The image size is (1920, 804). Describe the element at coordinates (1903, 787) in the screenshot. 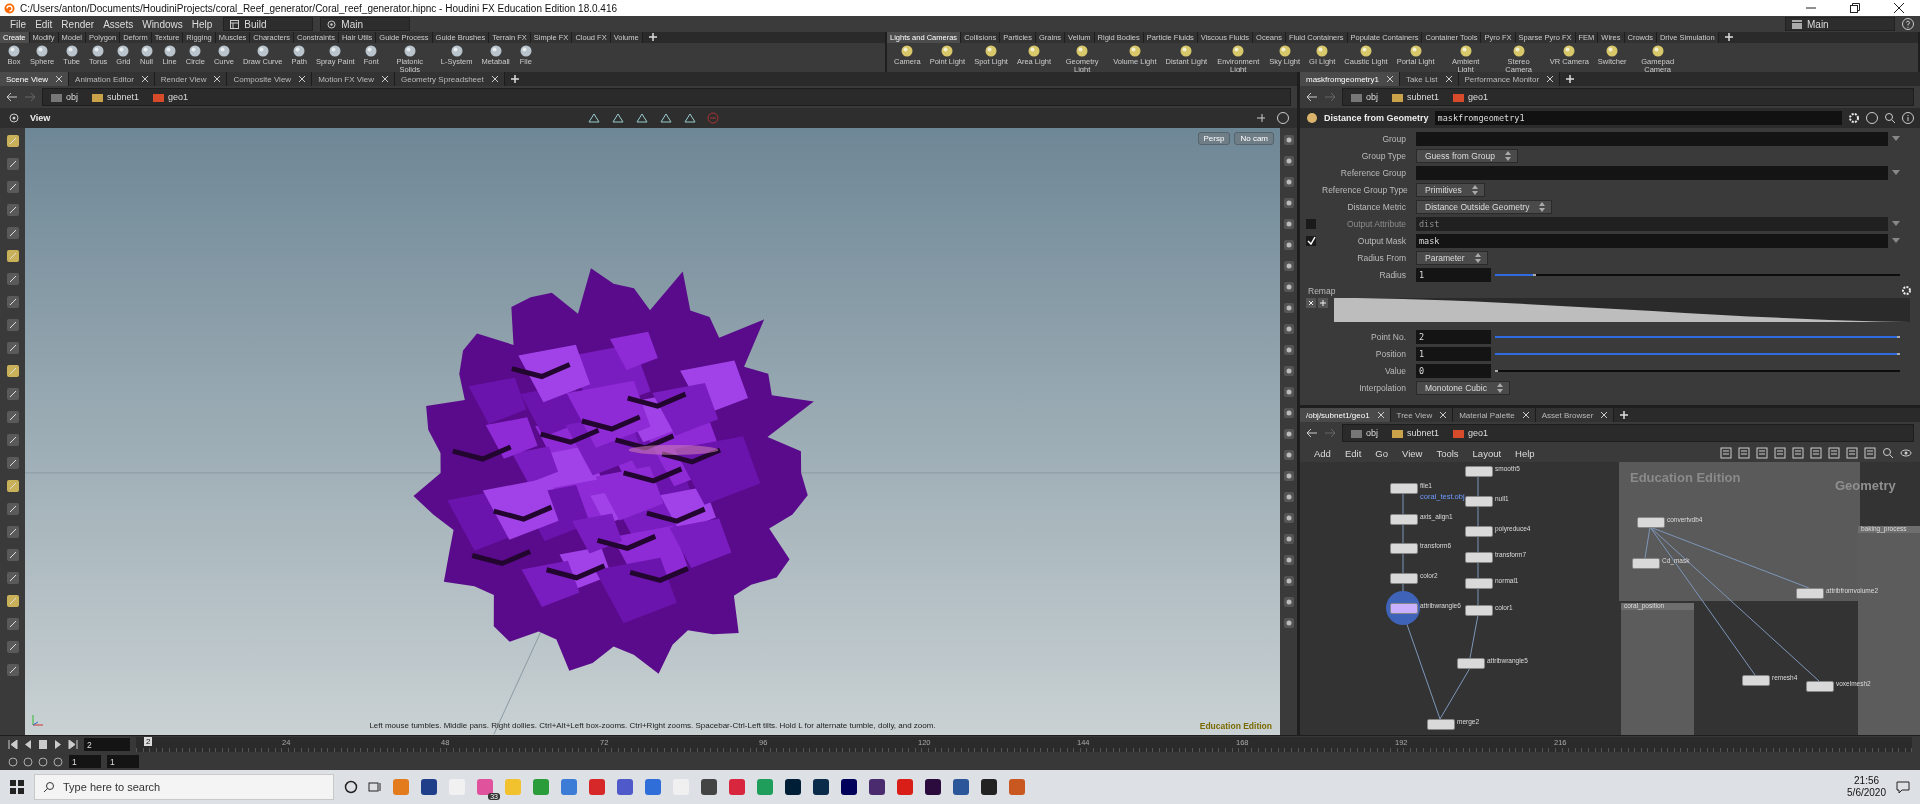

I see `notification-icon` at that location.